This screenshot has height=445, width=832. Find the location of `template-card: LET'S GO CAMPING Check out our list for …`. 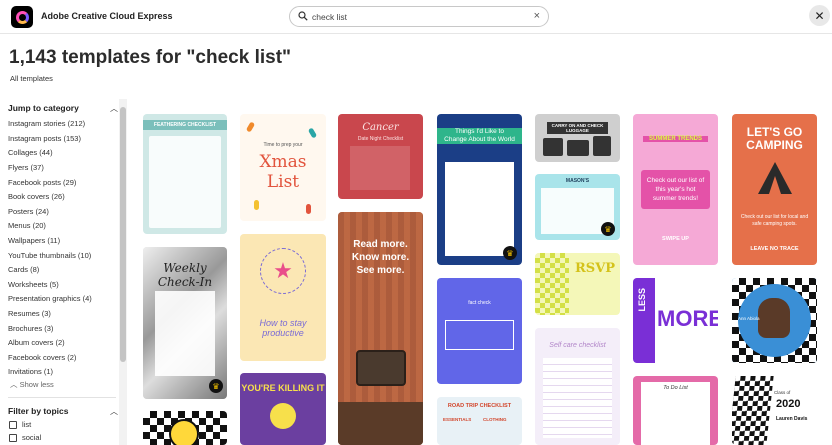

template-card: LET'S GO CAMPING Check out our list for … is located at coordinates (774, 189).